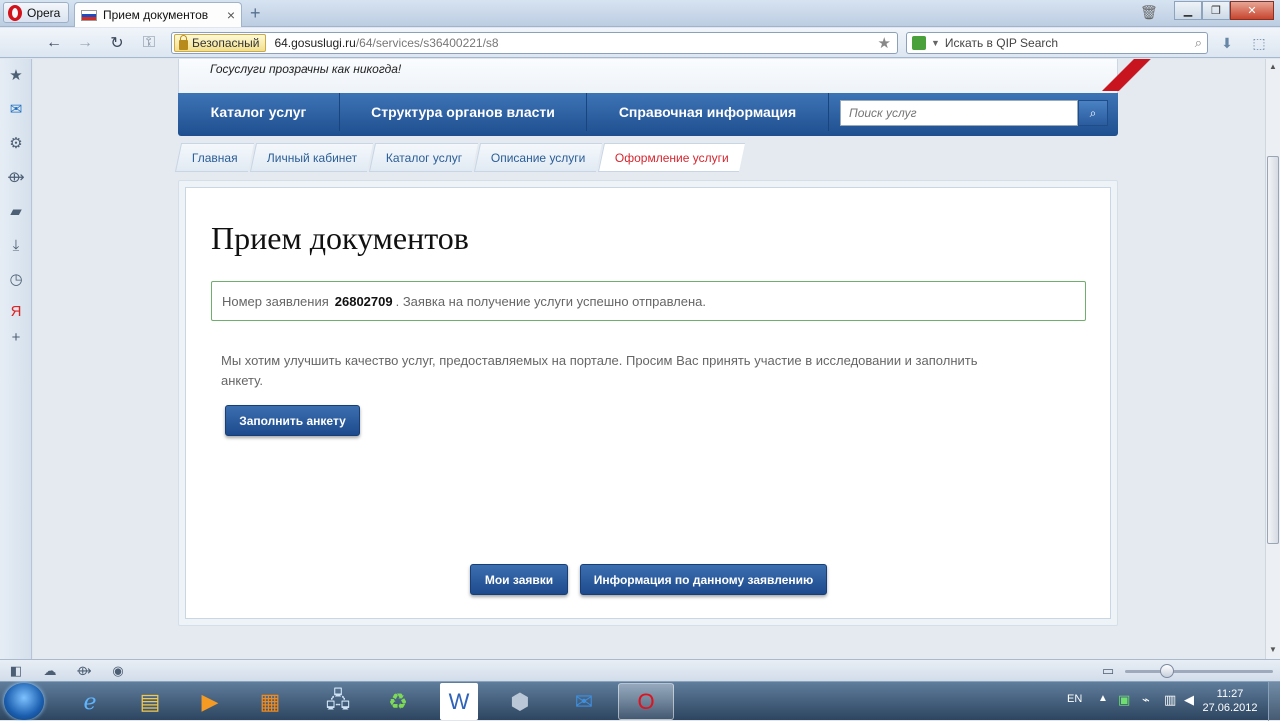 This screenshot has height=721, width=1280. I want to click on service-search-button: ⌕, so click(1093, 113).